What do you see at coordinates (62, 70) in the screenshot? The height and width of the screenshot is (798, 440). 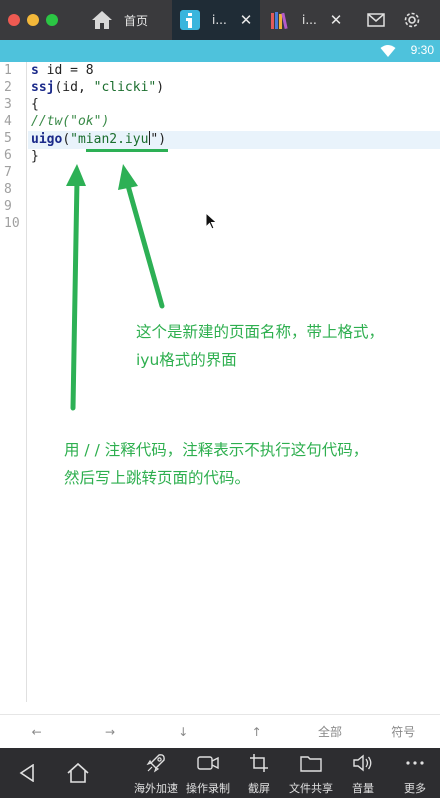 I see `code-line-1: s id = 8` at bounding box center [62, 70].